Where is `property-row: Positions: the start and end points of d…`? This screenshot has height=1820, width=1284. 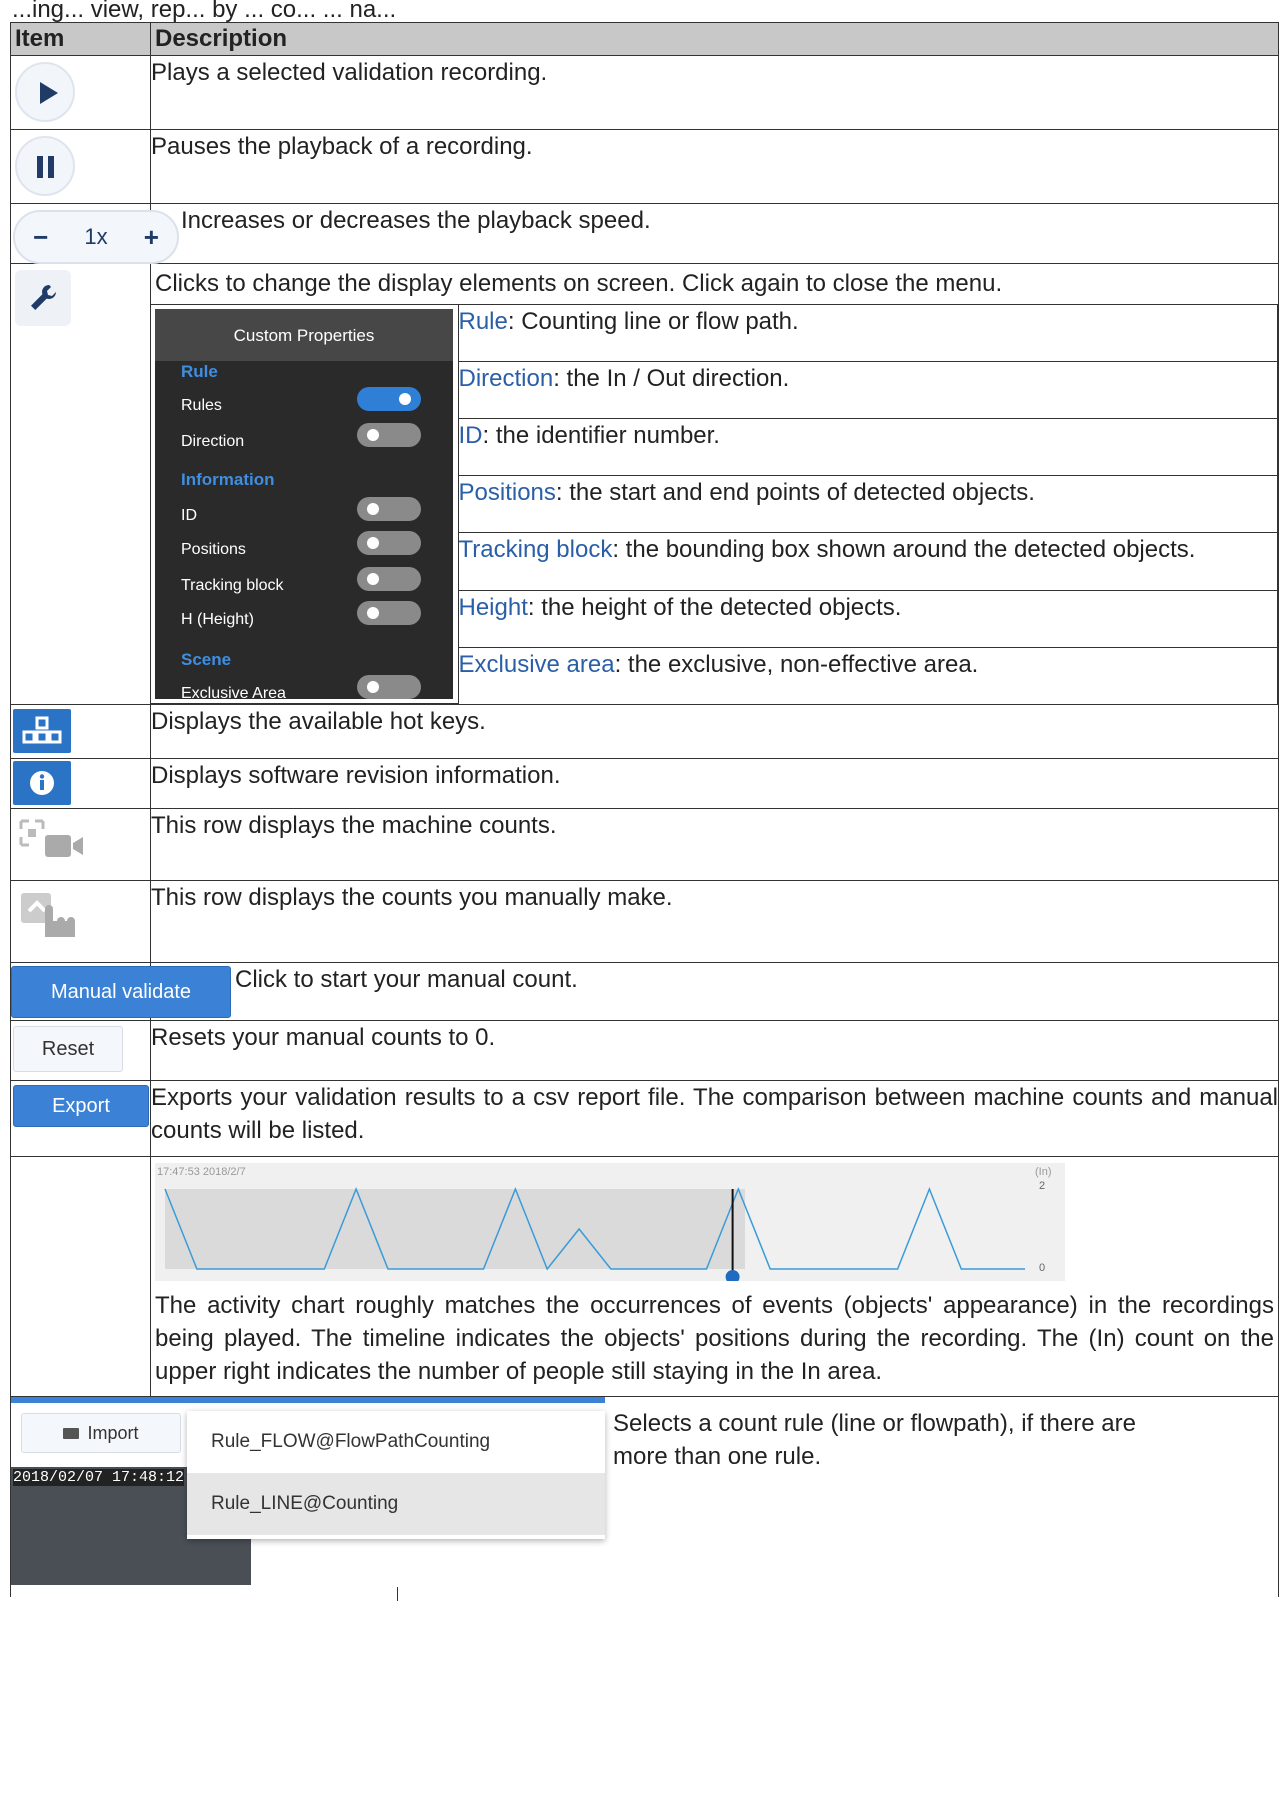 property-row: Positions: the start and end points of d… is located at coordinates (867, 504).